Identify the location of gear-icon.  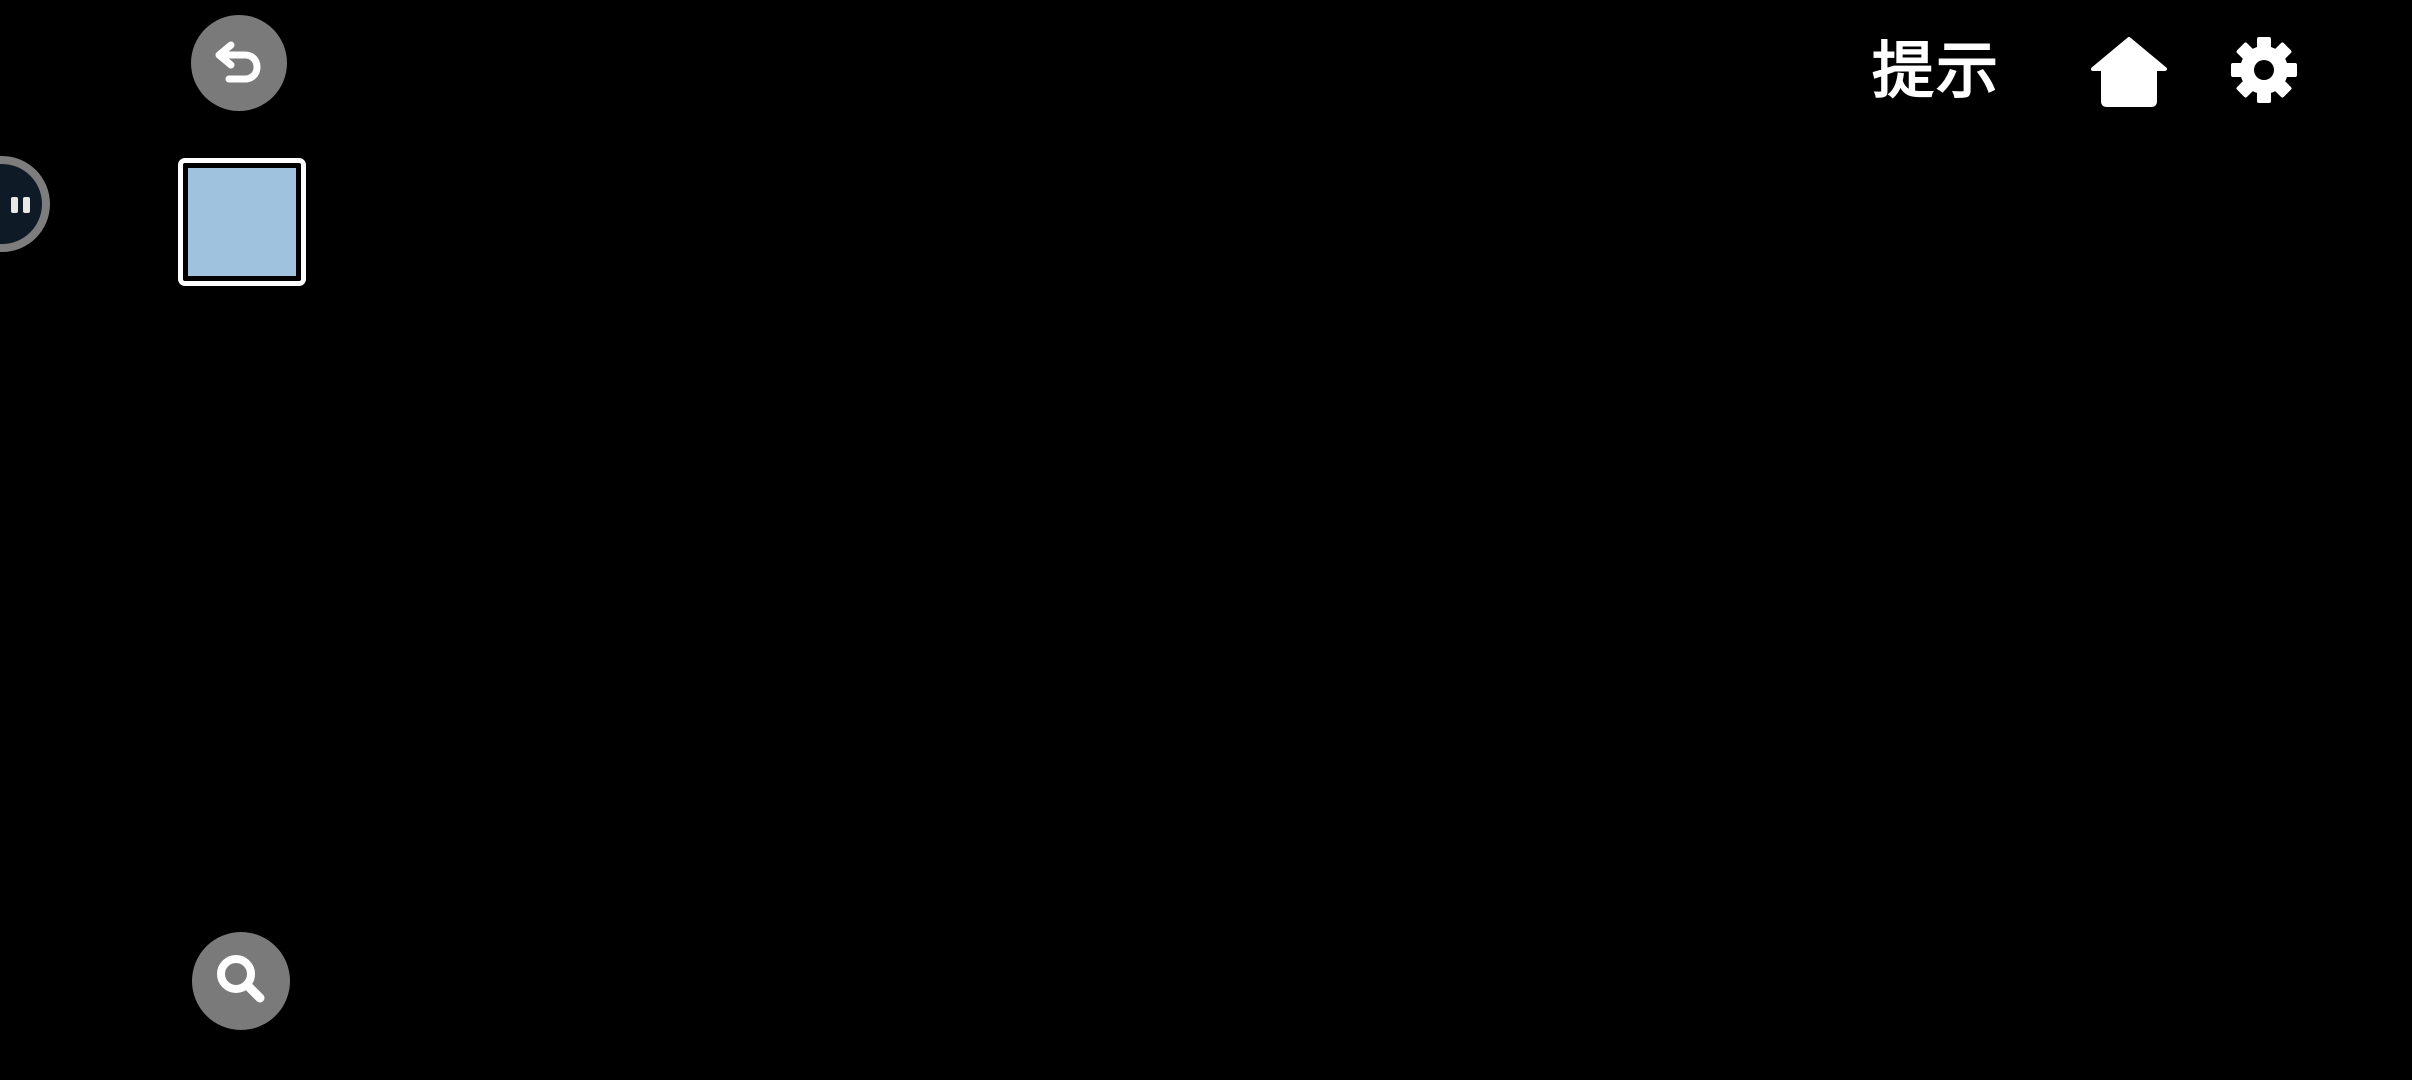
(2264, 72).